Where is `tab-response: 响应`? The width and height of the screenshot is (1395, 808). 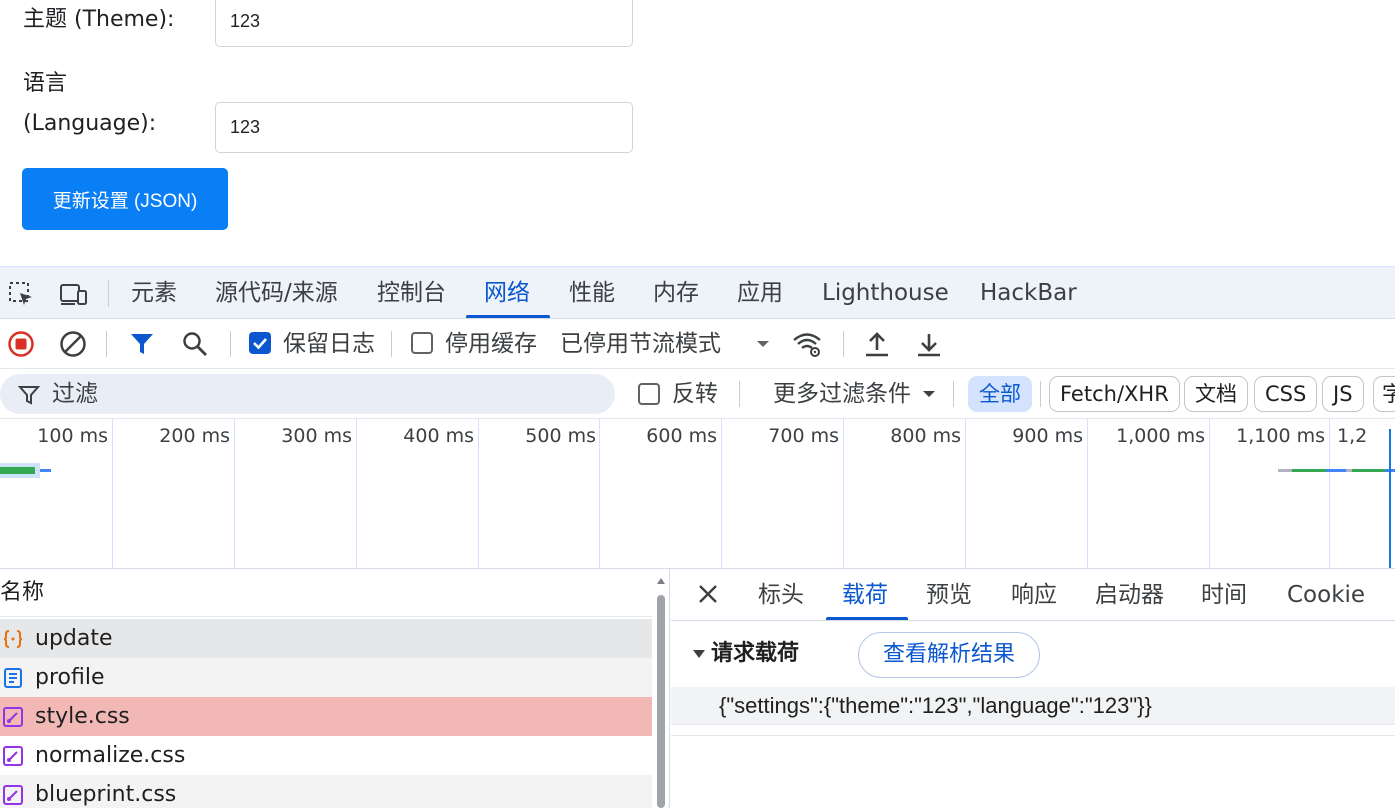 tab-response: 响应 is located at coordinates (1034, 595).